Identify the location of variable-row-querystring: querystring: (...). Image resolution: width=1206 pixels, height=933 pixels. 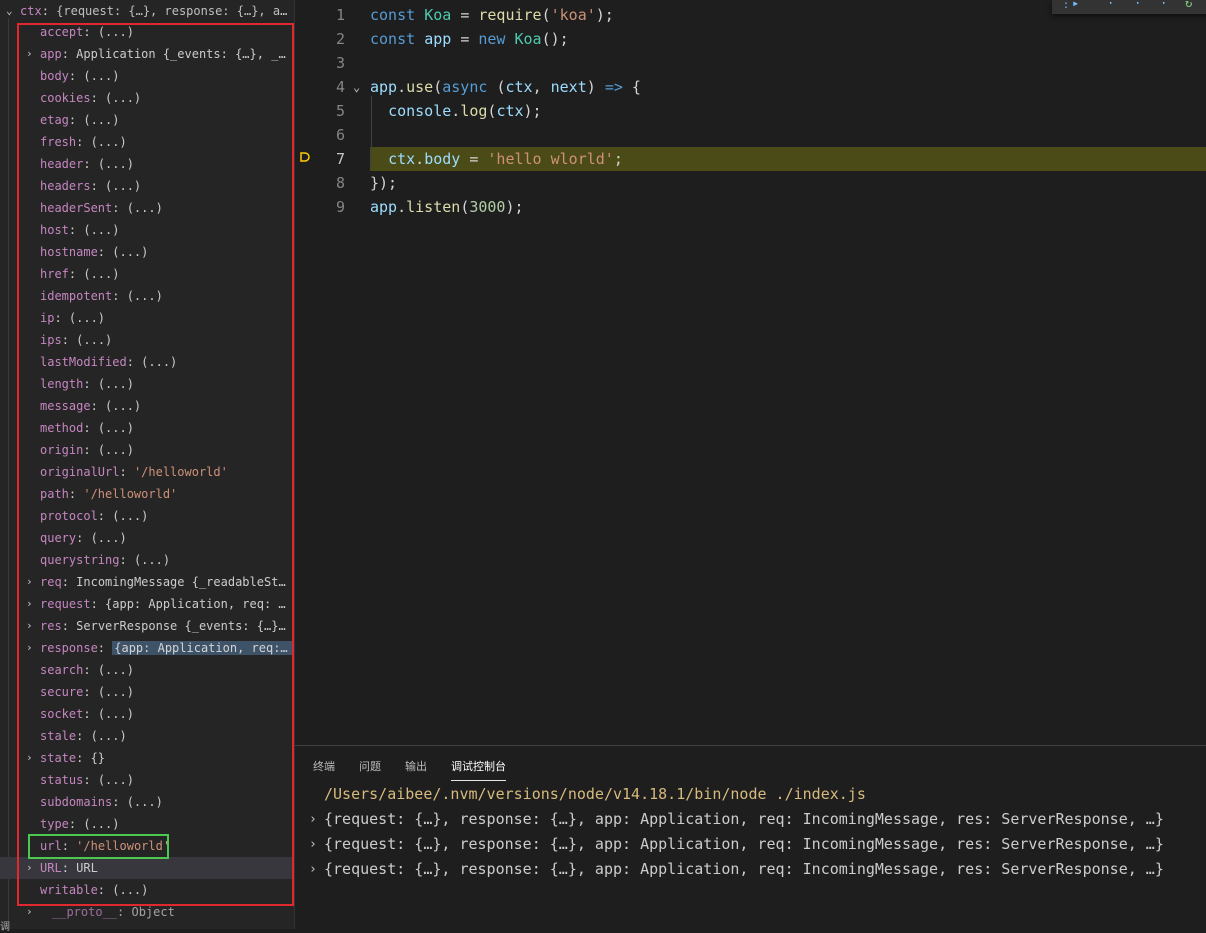
(147, 560).